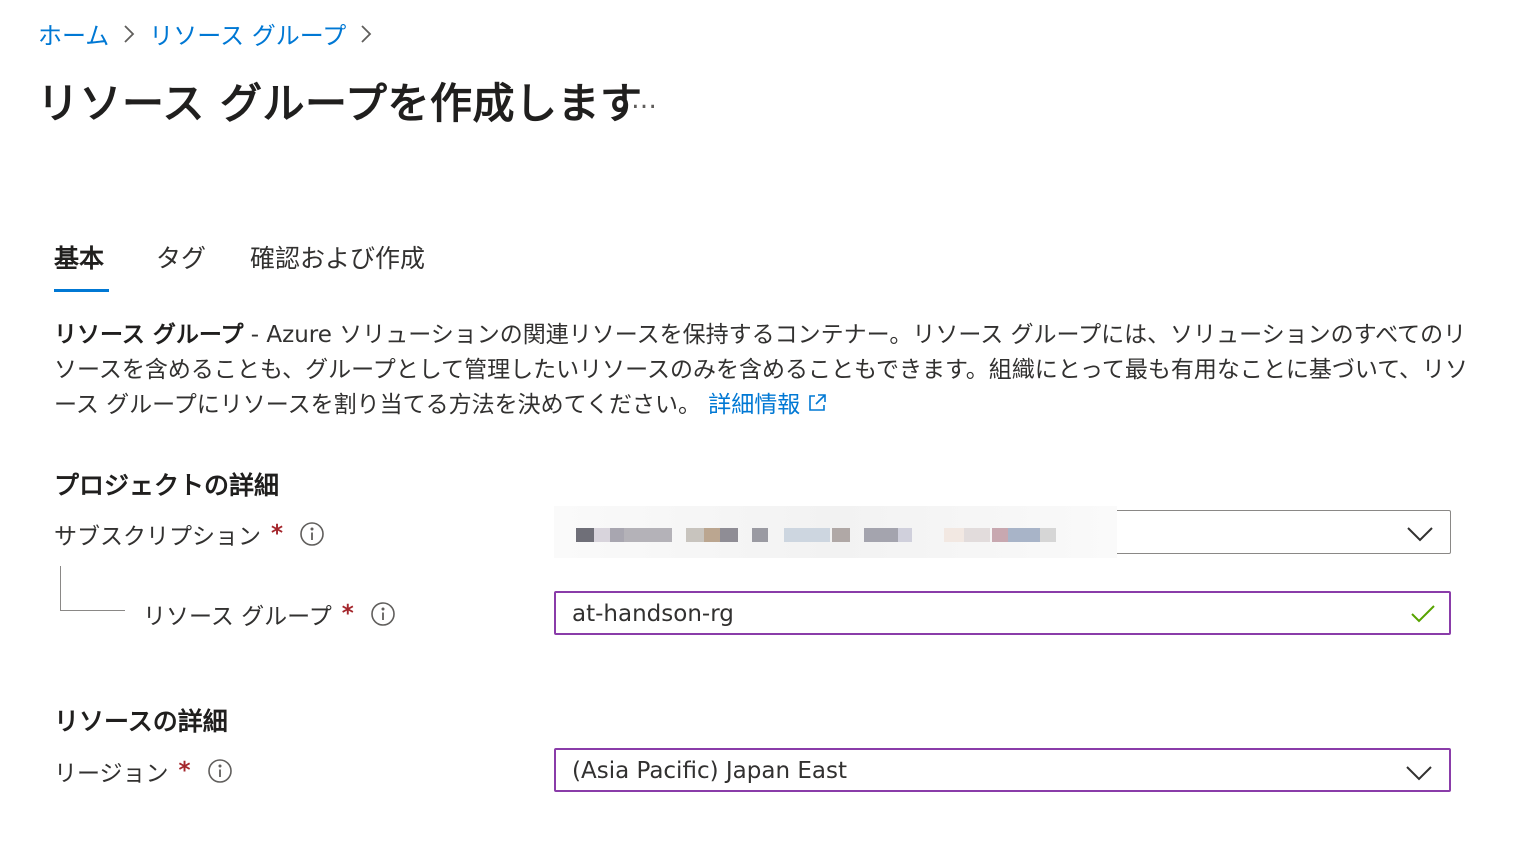 This screenshot has width=1540, height=868. I want to click on description-term: リソース グループ, so click(149, 335).